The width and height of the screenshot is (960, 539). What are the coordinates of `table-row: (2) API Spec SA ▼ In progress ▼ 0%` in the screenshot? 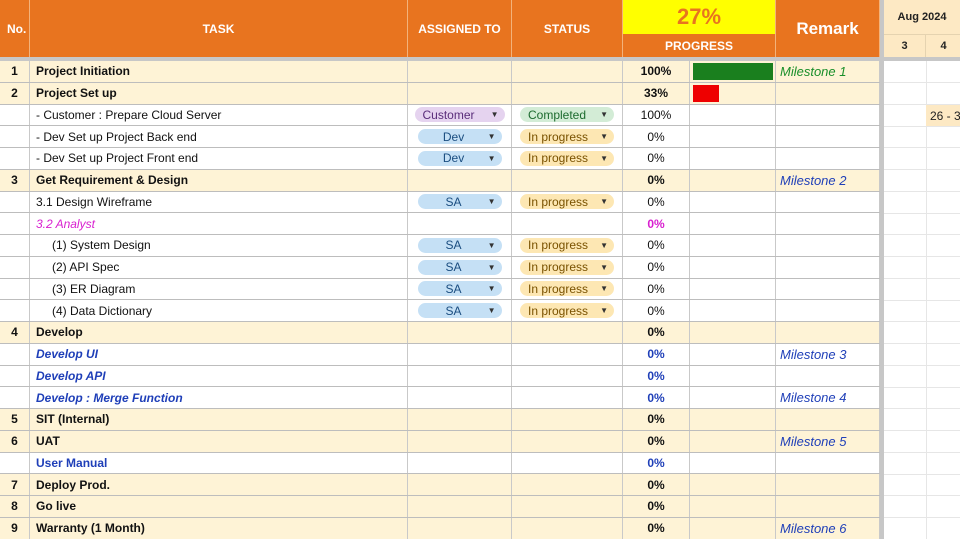 It's located at (440, 267).